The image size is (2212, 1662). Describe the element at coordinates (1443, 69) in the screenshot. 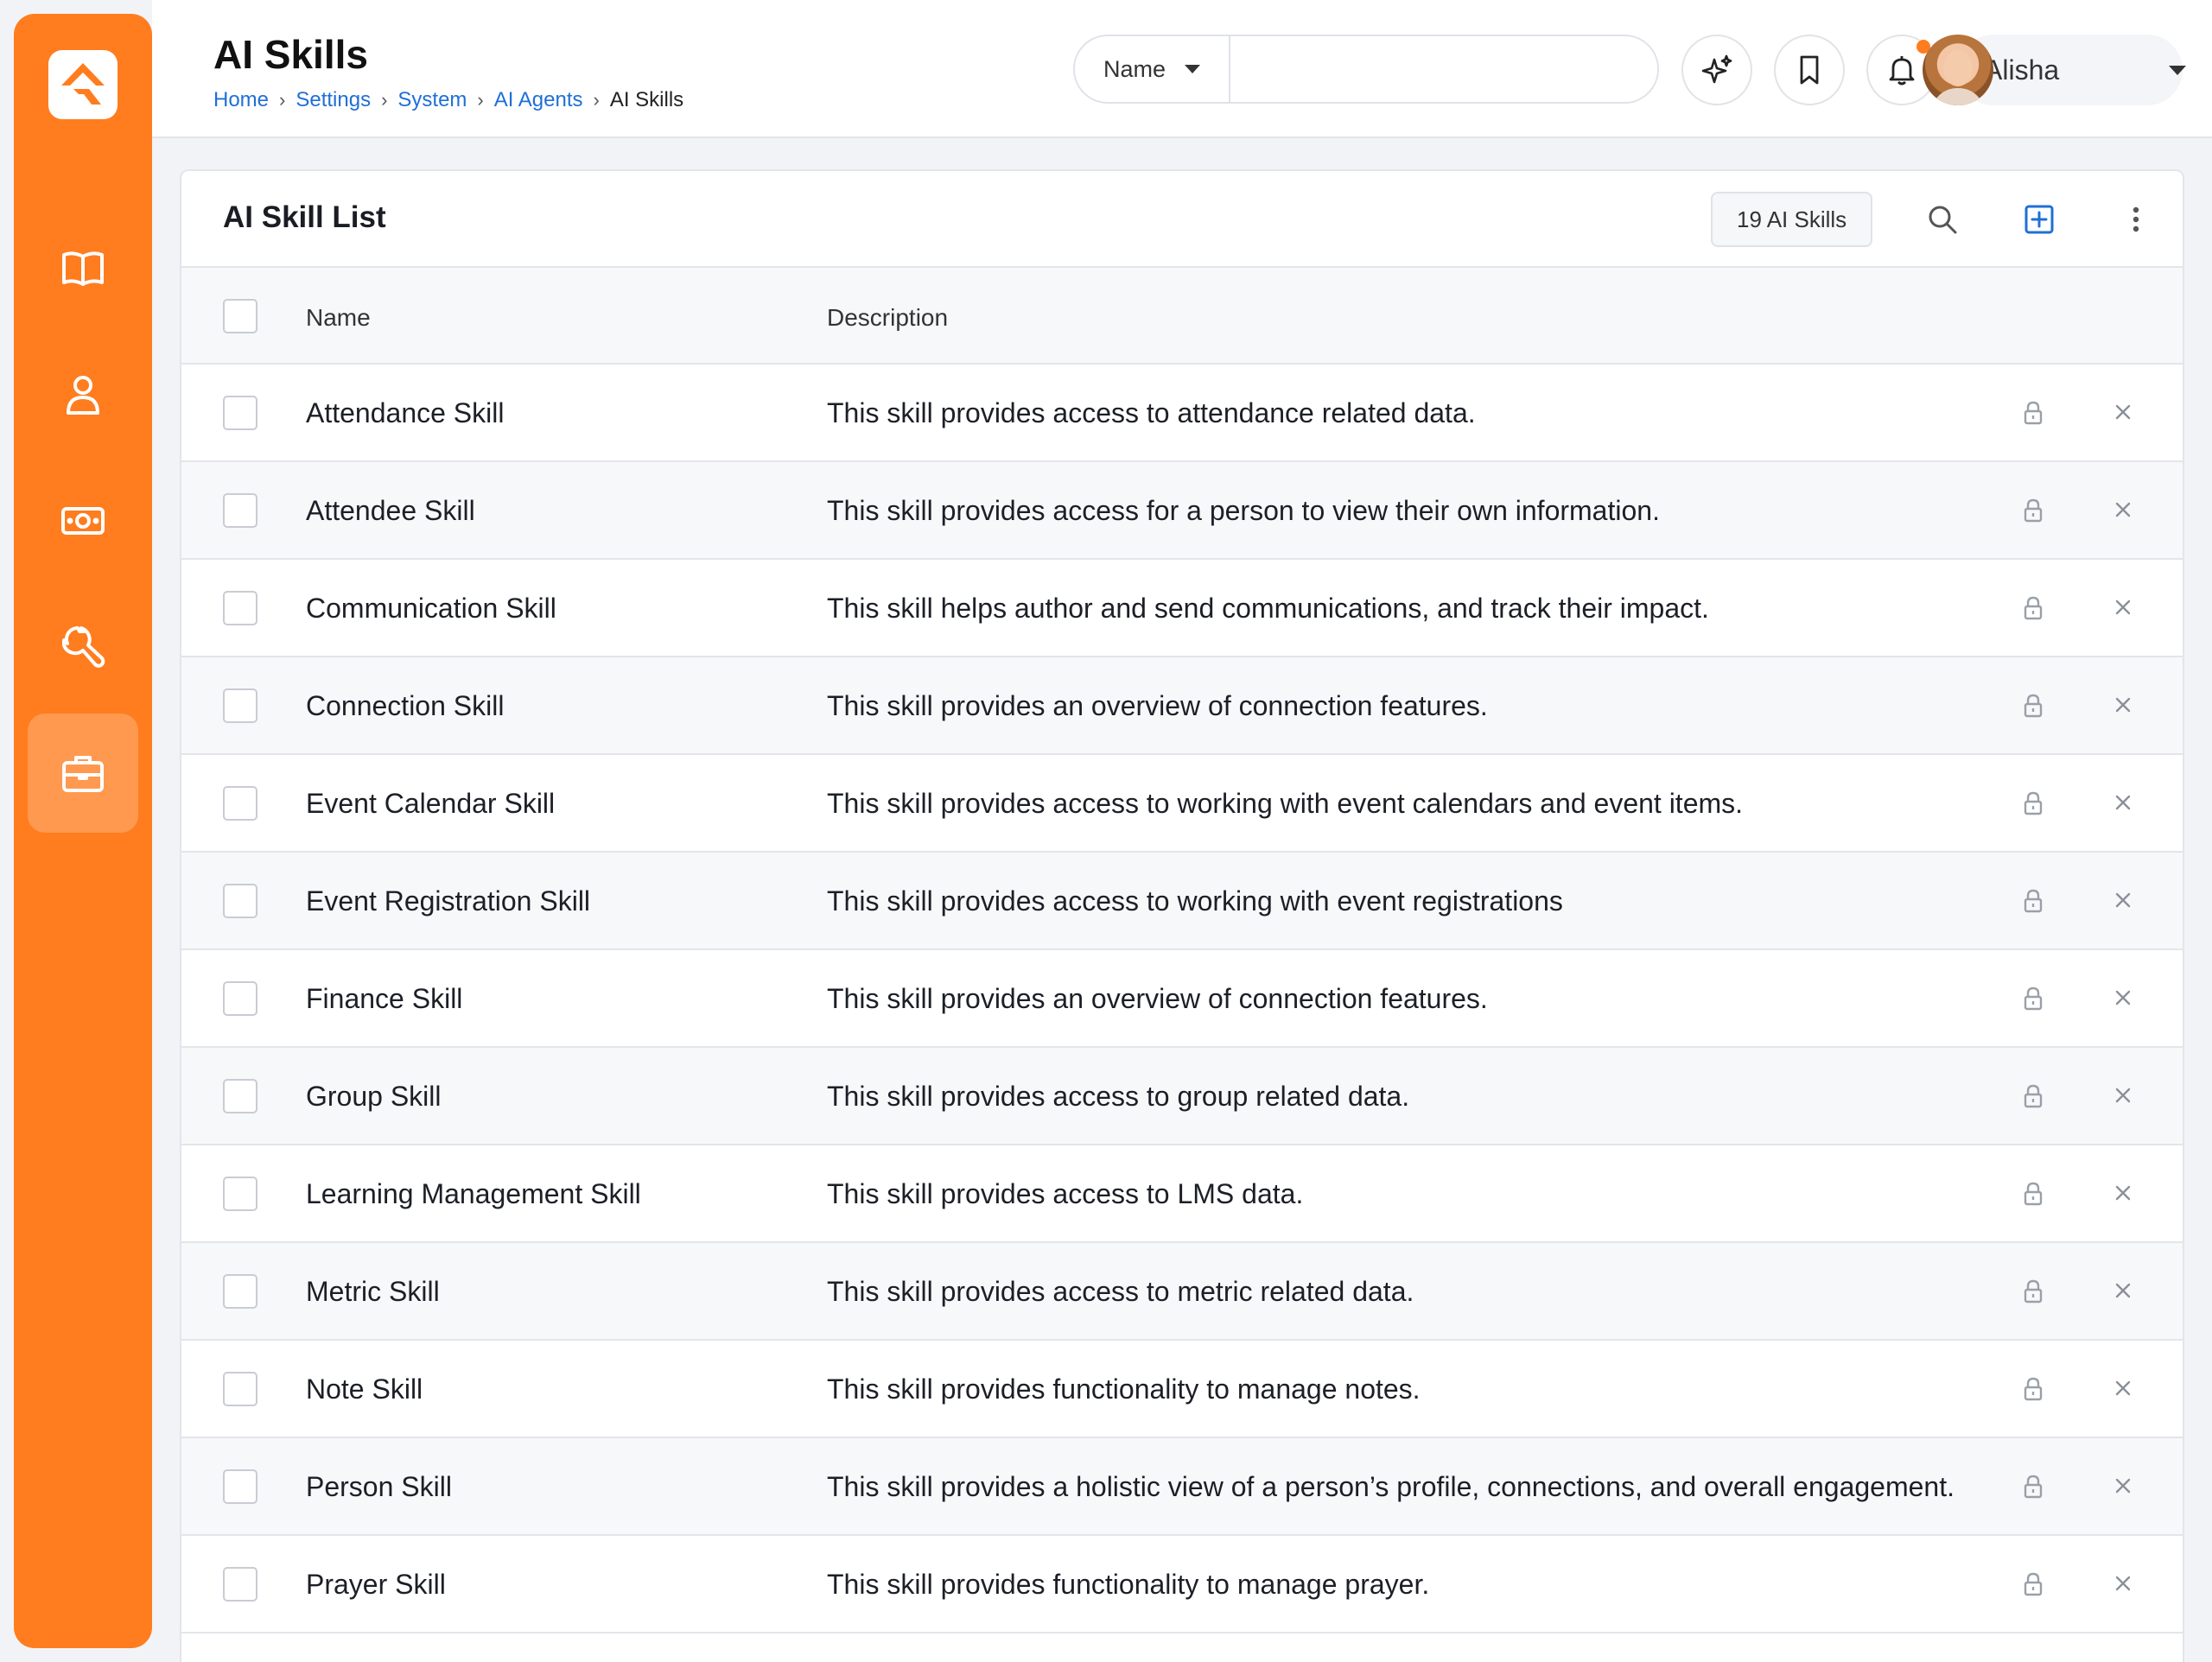

I see `search-input` at that location.